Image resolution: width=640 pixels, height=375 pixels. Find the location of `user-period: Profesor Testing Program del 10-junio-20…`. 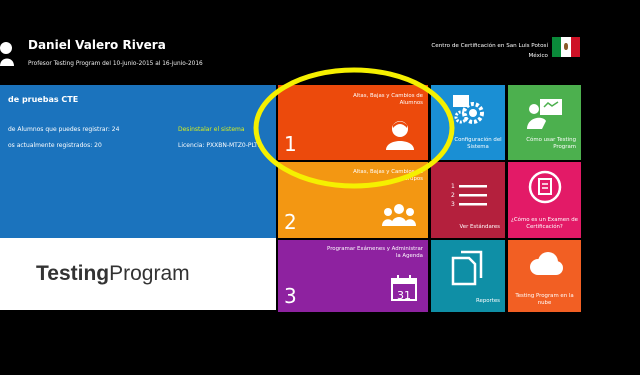

user-period: Profesor Testing Program del 10-junio-20… is located at coordinates (115, 64).